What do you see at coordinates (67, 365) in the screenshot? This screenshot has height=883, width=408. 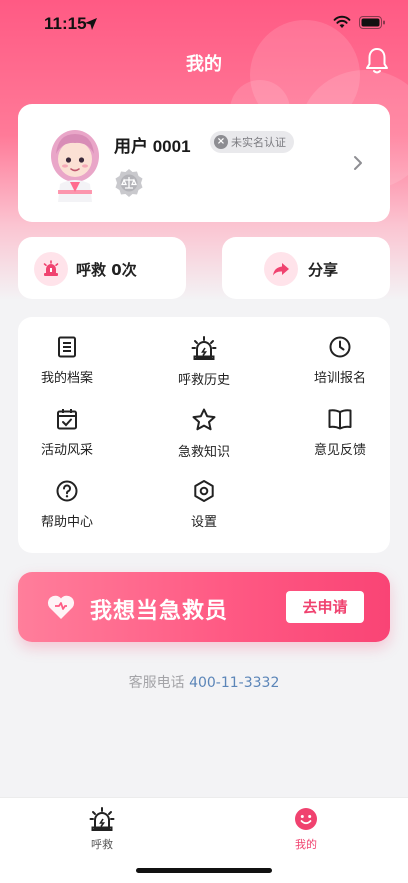 I see `menu-item-my-records: 我的档案` at bounding box center [67, 365].